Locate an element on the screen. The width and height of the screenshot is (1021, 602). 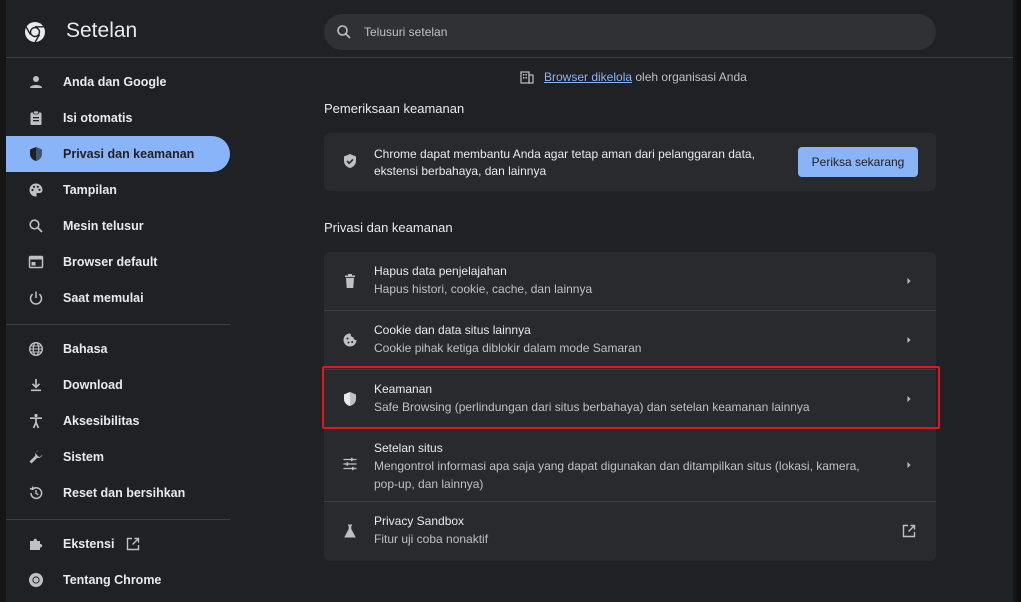
header: Setelan is located at coordinates (511, 29).